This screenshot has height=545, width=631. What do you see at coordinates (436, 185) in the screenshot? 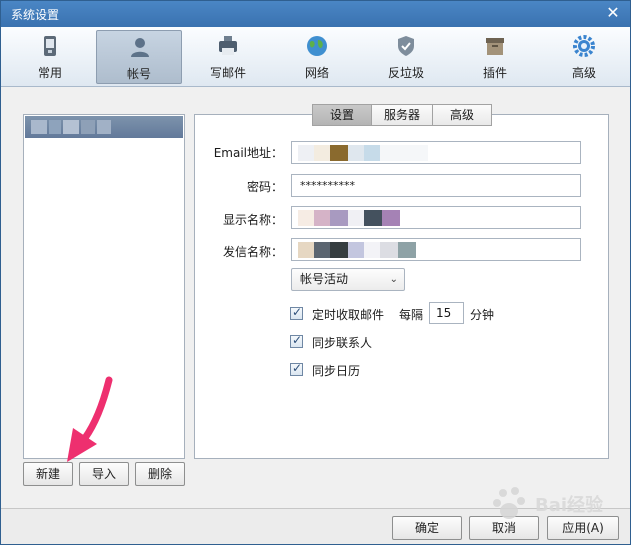
I see `password-field: **********` at bounding box center [436, 185].